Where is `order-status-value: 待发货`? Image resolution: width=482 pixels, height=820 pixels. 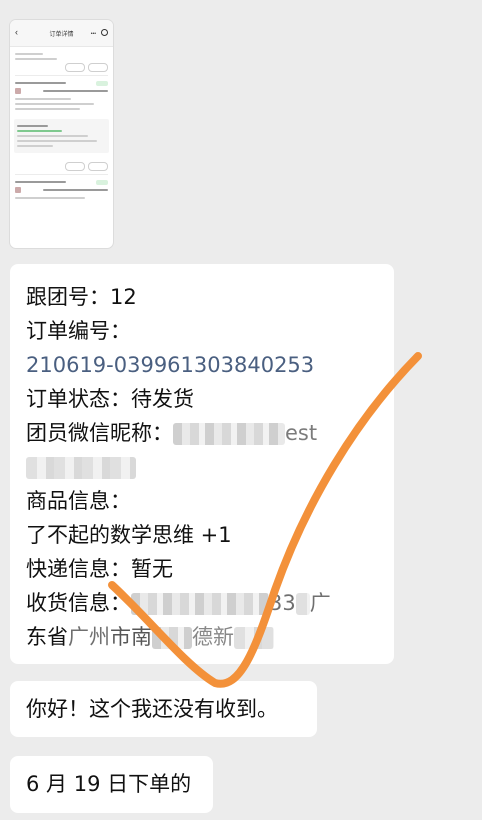 order-status-value: 待发货 is located at coordinates (162, 399).